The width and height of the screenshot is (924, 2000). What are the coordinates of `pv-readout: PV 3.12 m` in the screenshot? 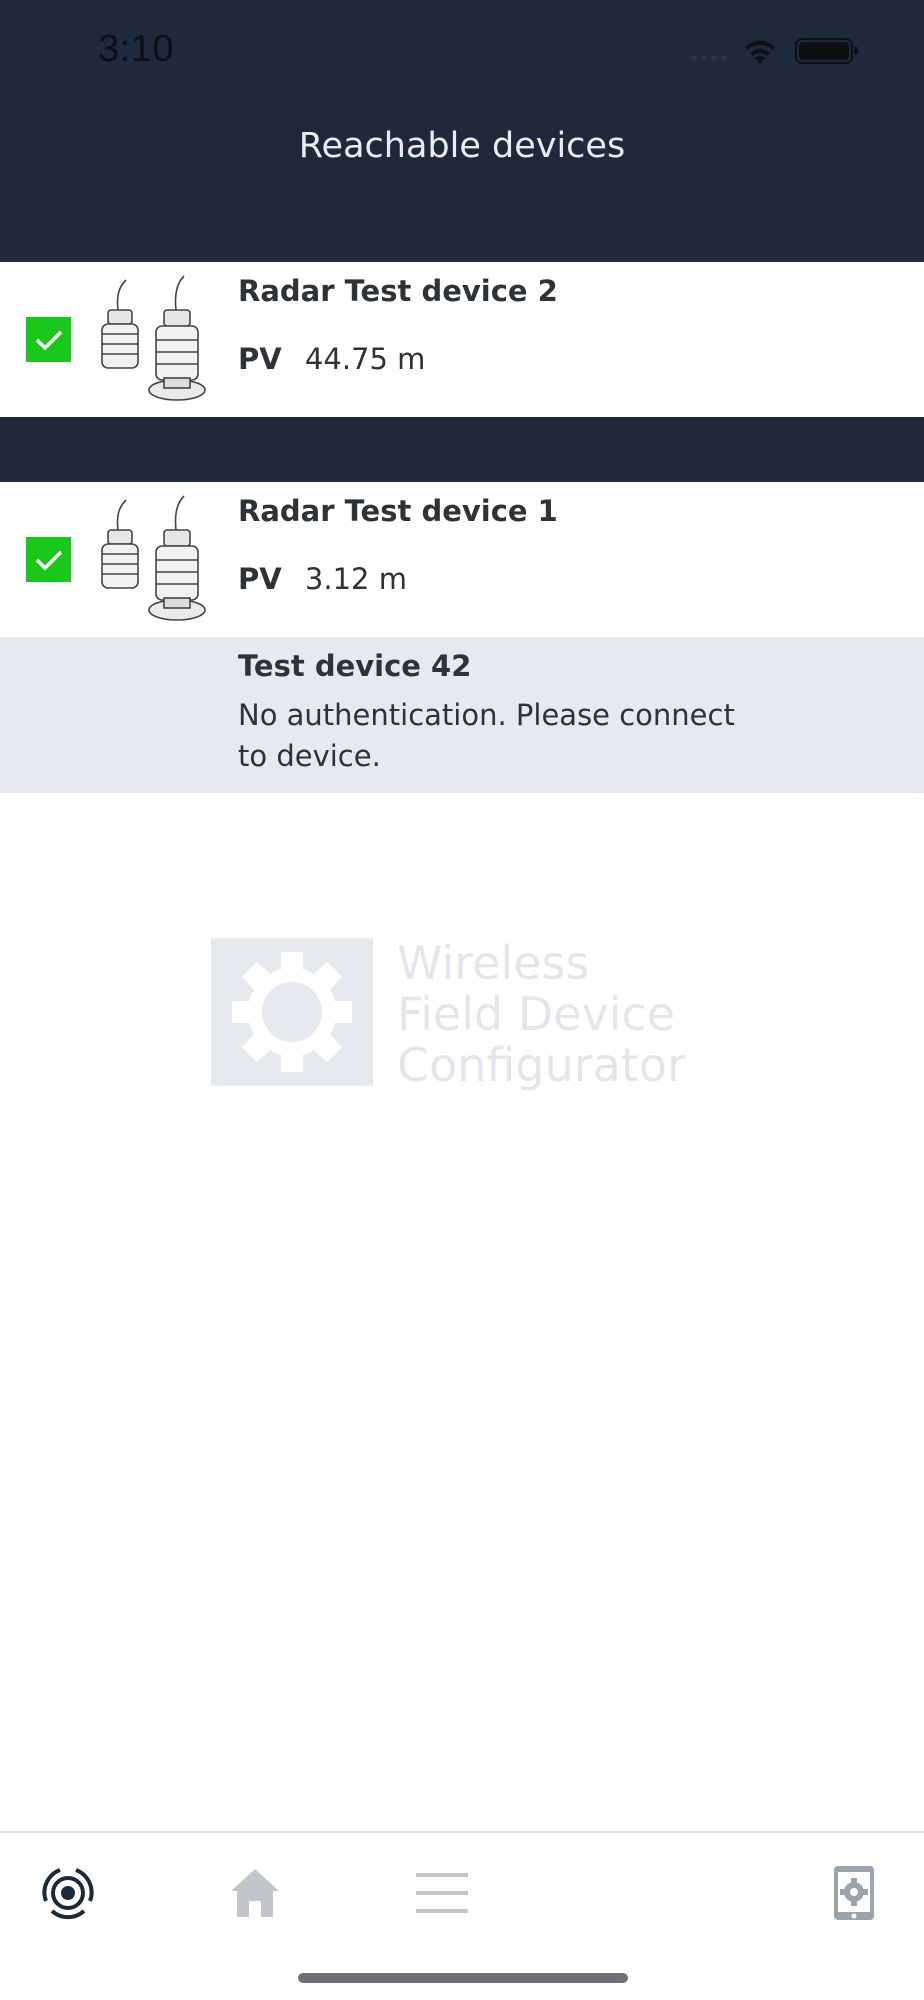 It's located at (322, 579).